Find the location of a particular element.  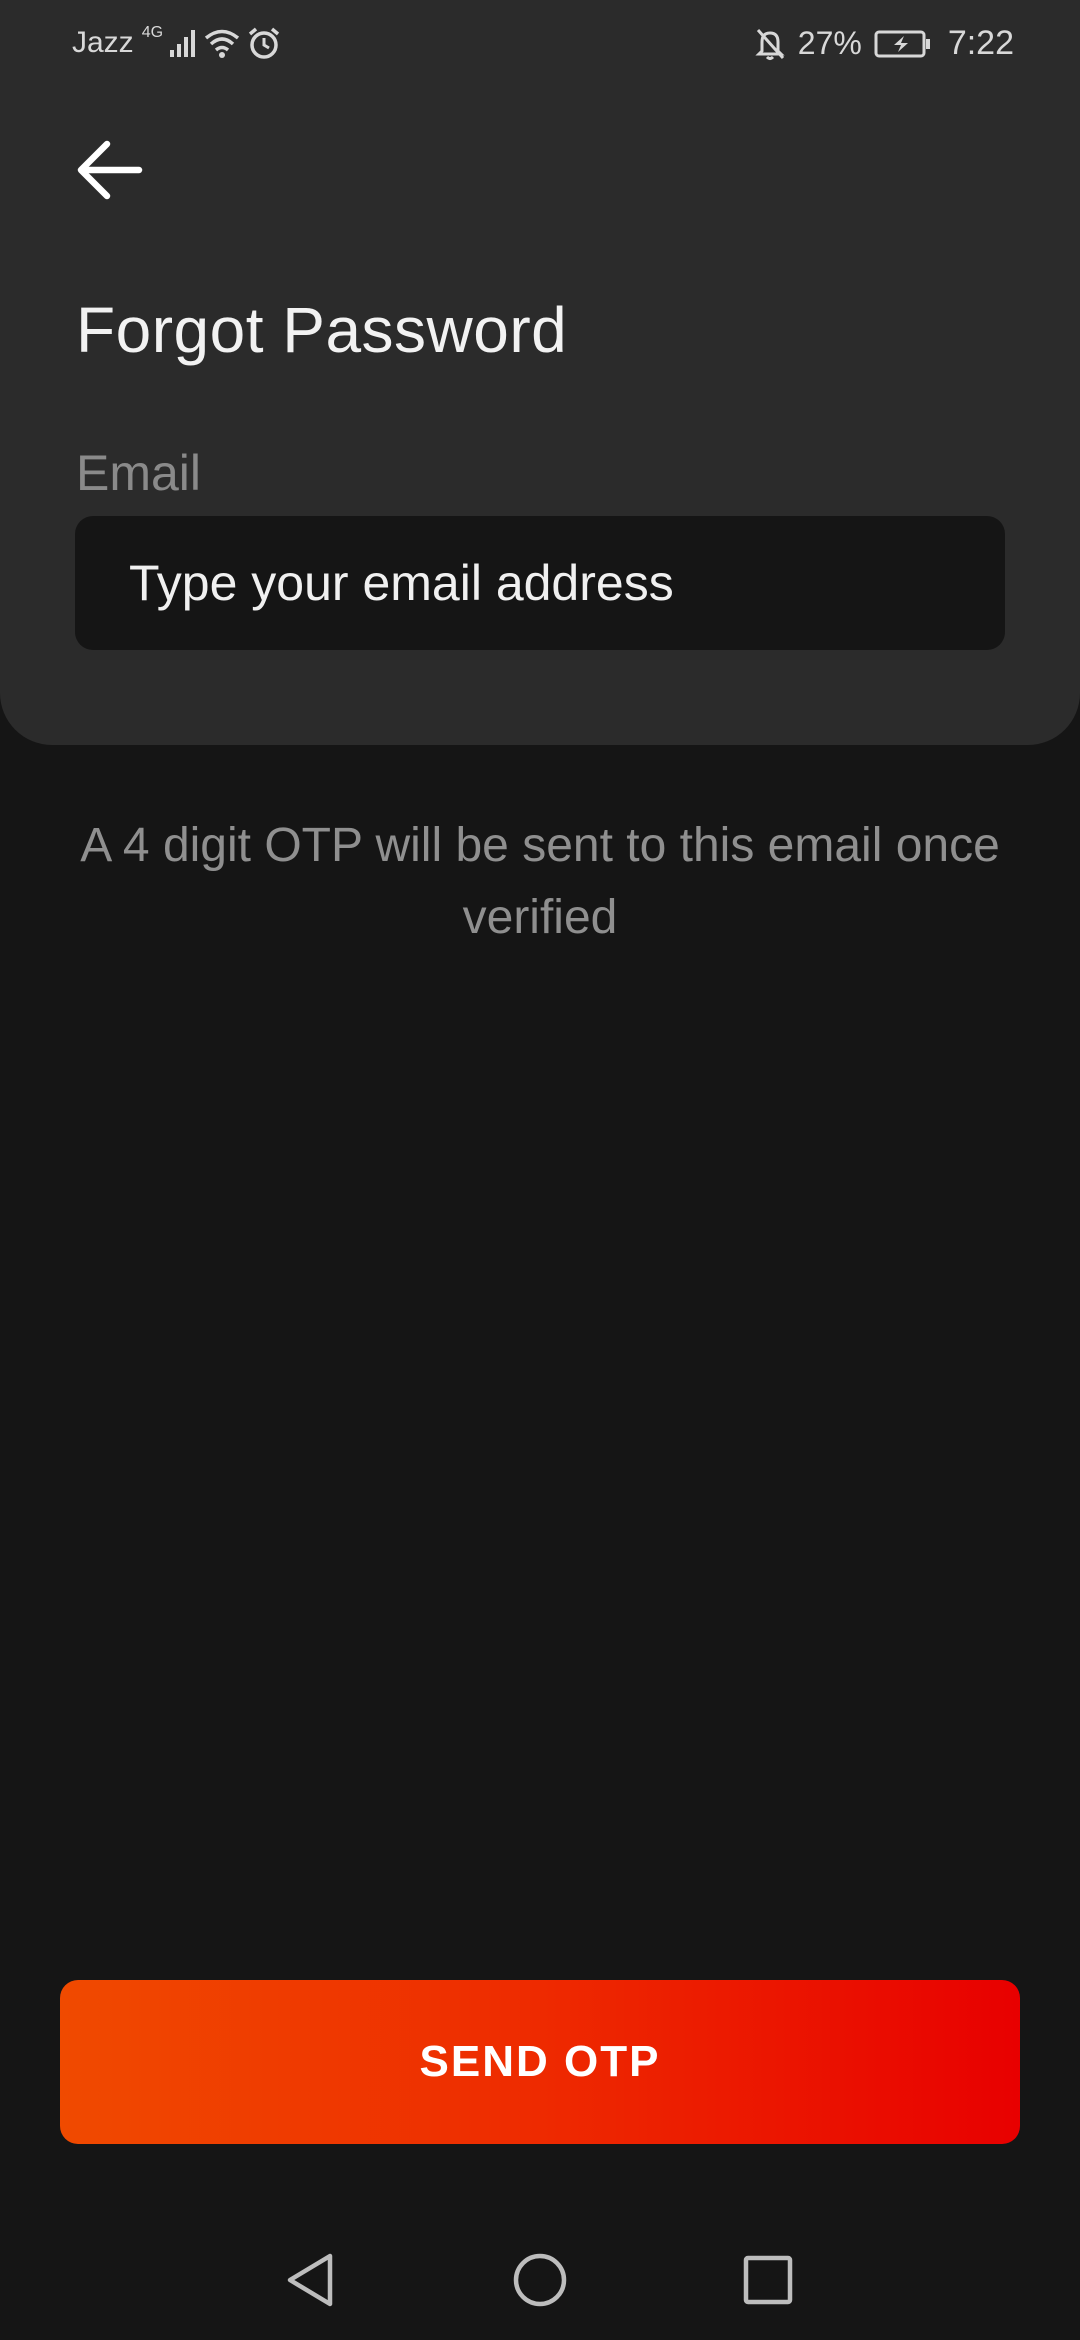

network-type: 4G is located at coordinates (152, 32).